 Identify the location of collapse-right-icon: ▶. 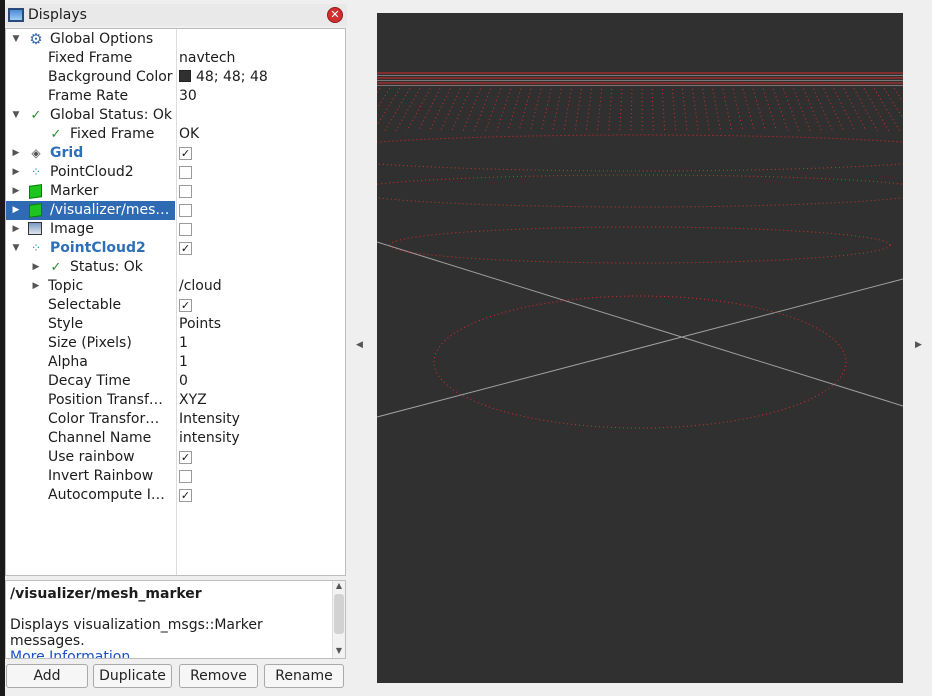
(918, 345).